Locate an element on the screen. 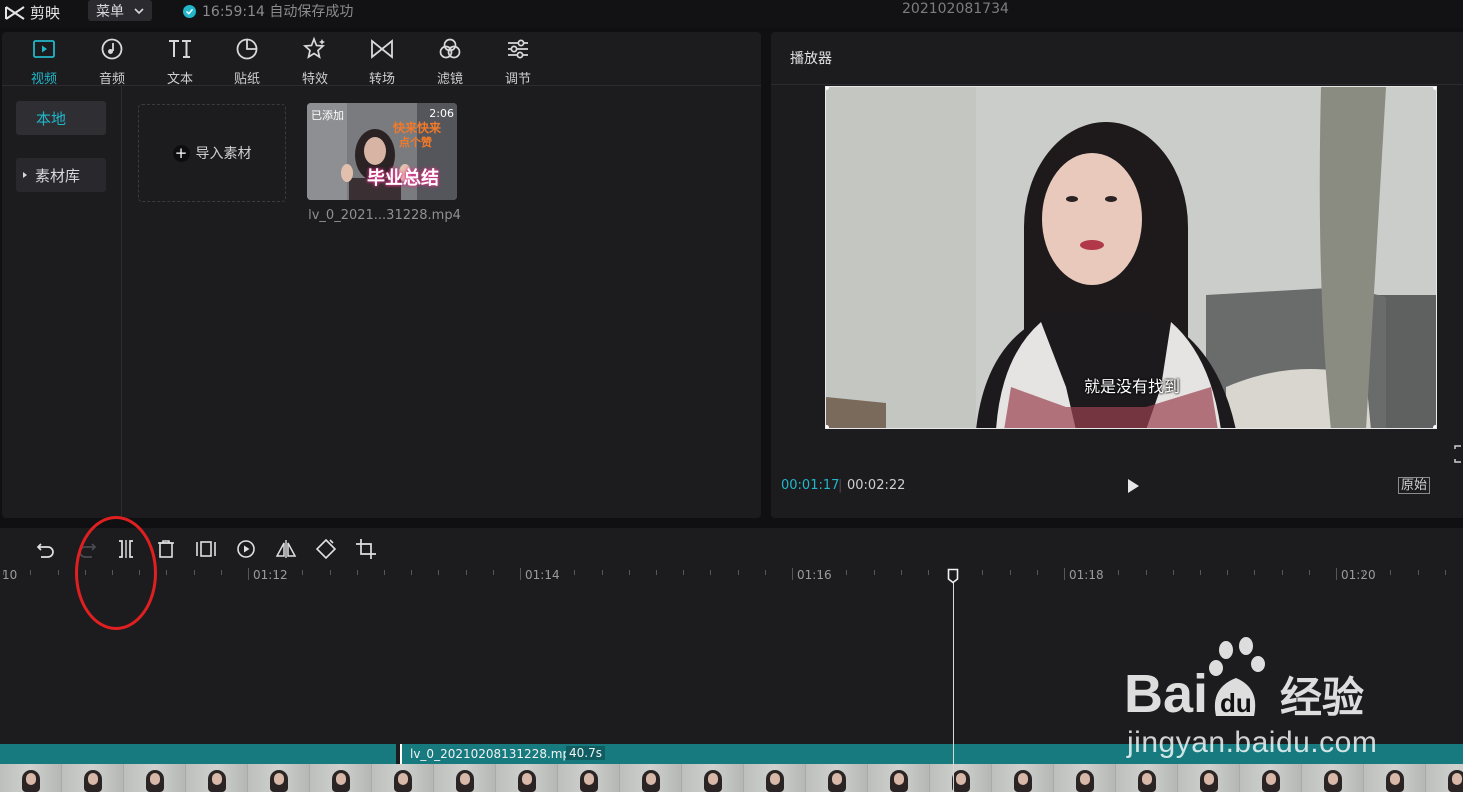 The image size is (1463, 792). playhead-handle is located at coordinates (953, 576).